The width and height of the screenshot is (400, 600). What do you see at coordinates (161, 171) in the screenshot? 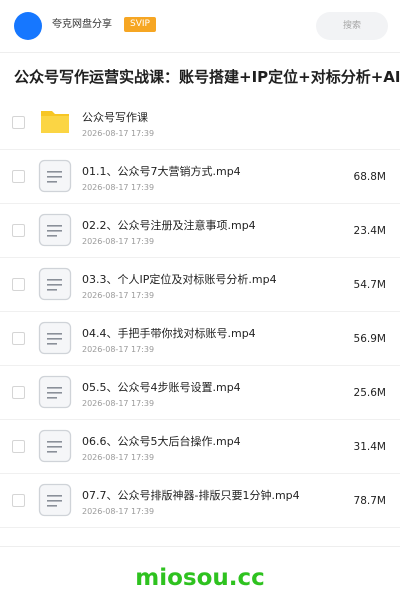
I see `file-name: 01.1、公众号7大营销方式.mp4` at bounding box center [161, 171].